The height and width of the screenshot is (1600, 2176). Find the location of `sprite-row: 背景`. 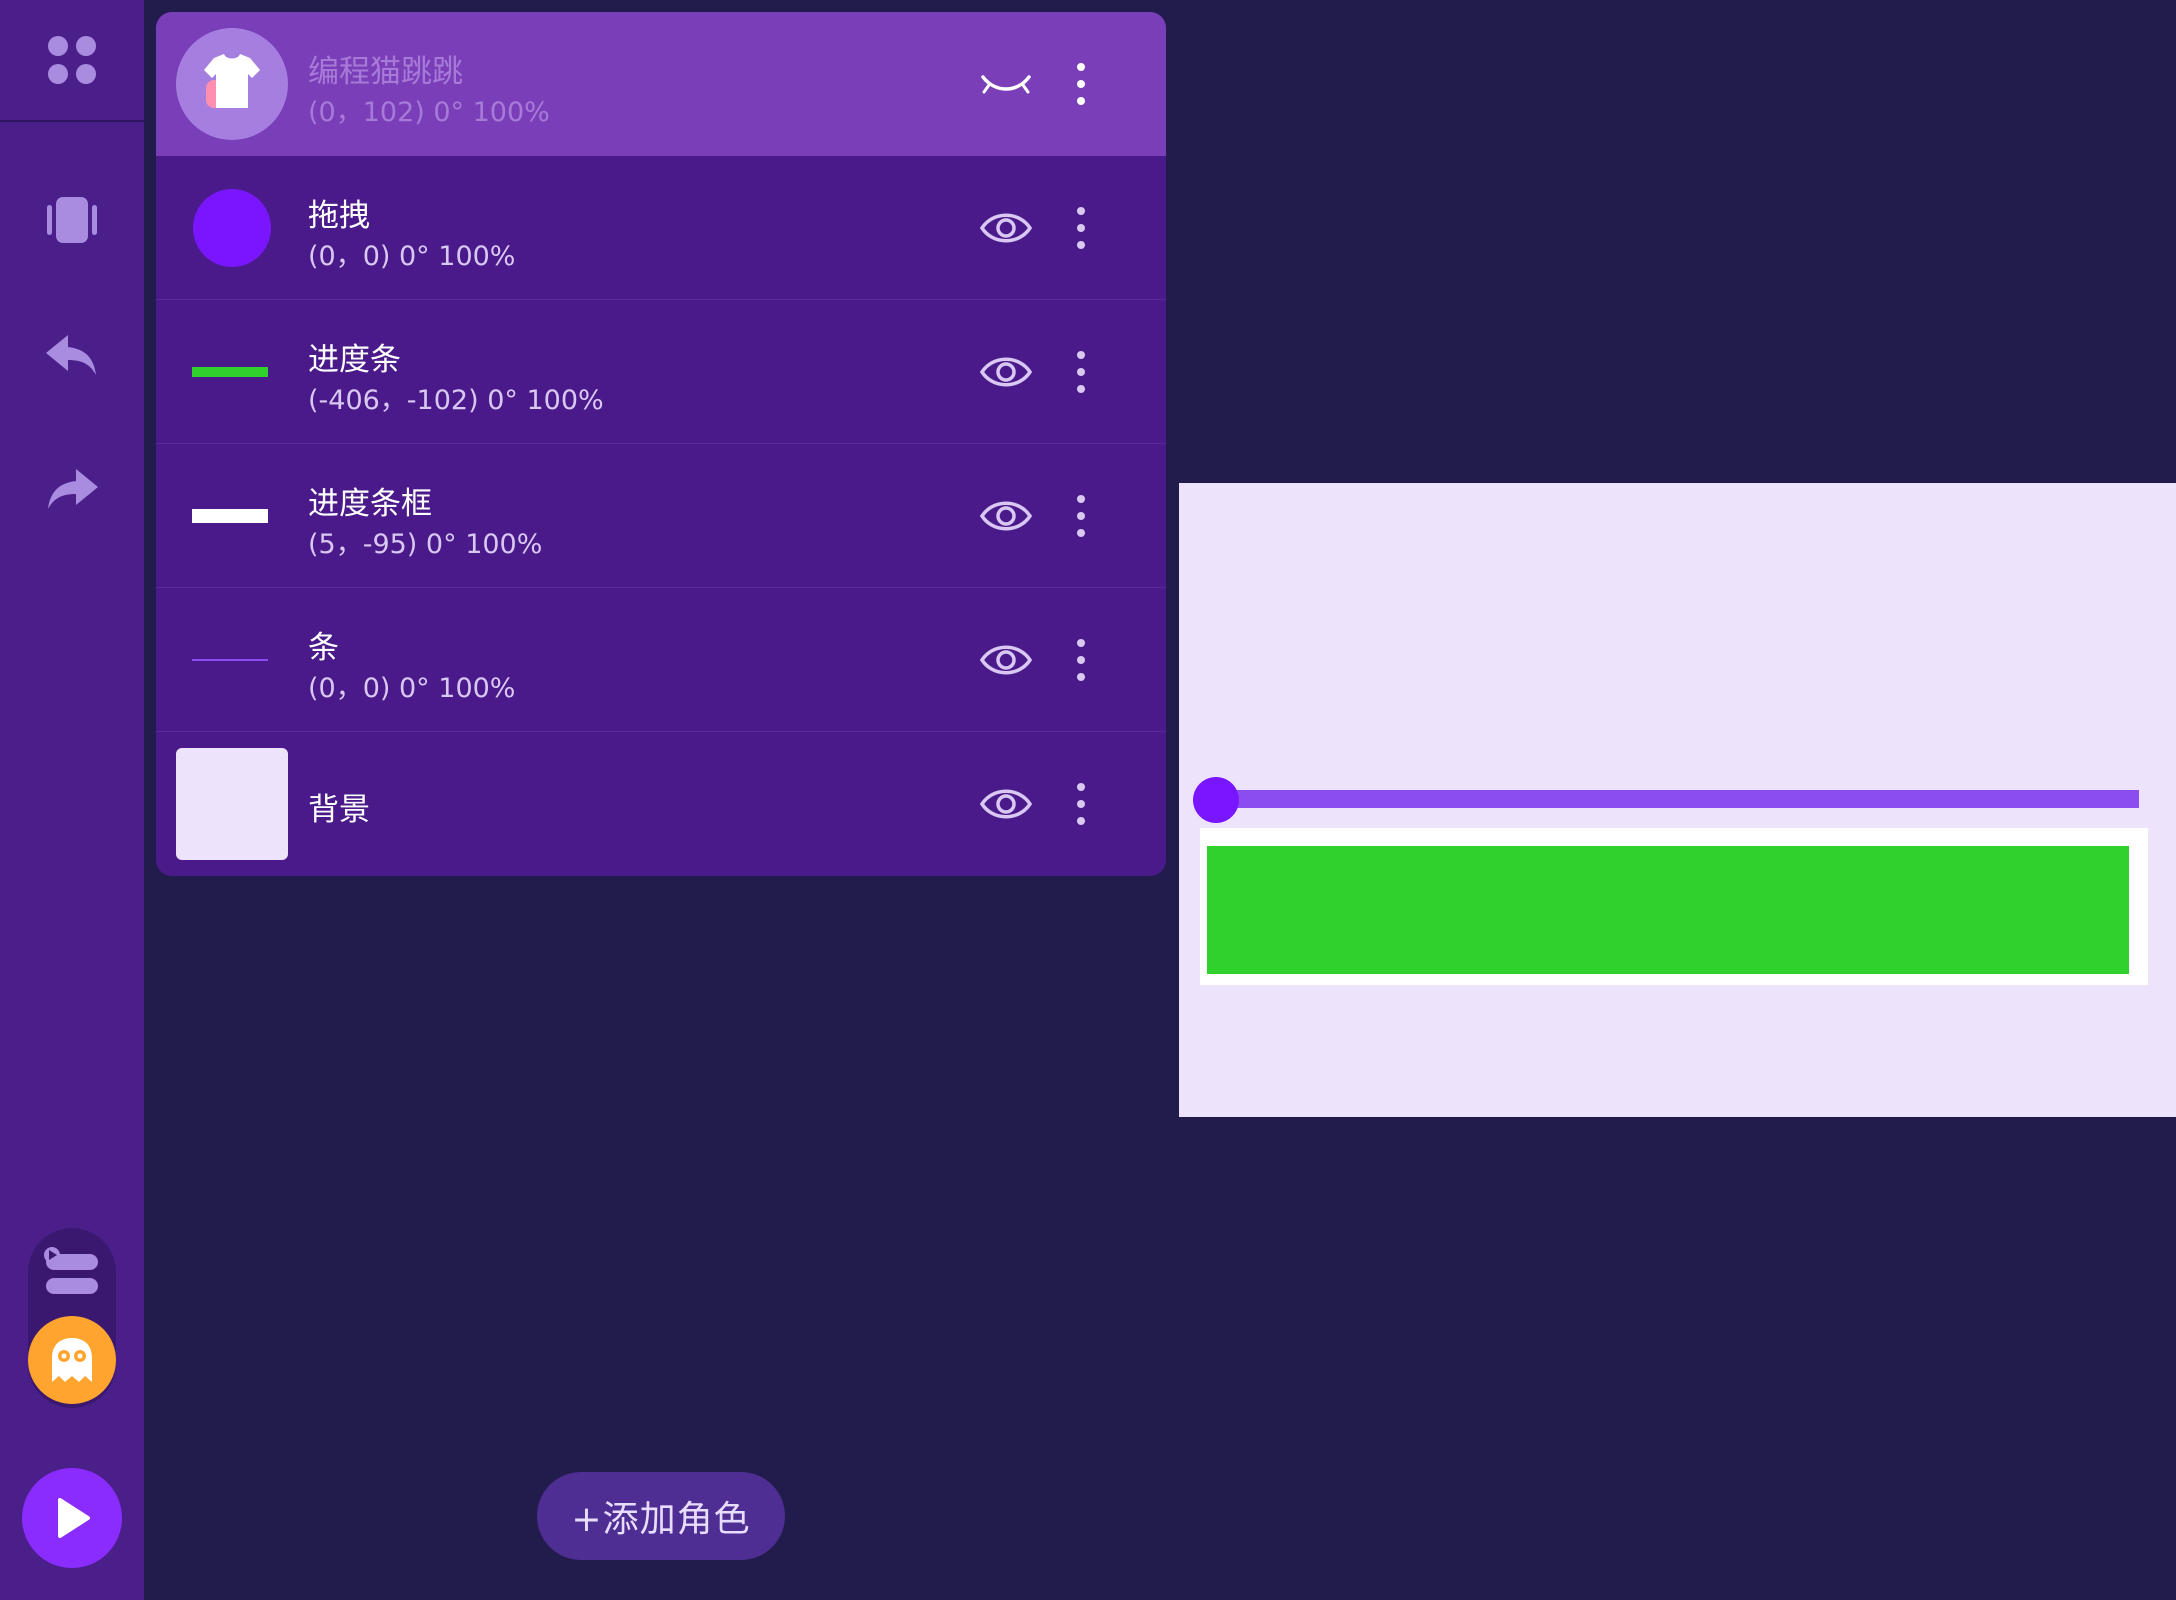

sprite-row: 背景 is located at coordinates (661, 804).